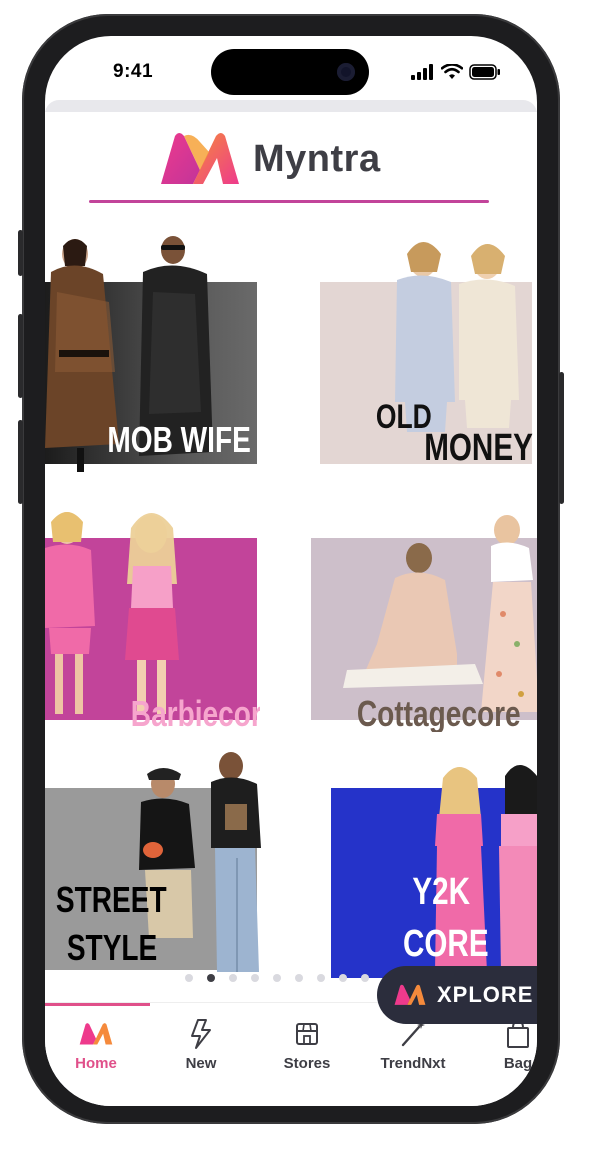 The image size is (604, 1172). I want to click on xplore-button: XPLORE, so click(457, 995).